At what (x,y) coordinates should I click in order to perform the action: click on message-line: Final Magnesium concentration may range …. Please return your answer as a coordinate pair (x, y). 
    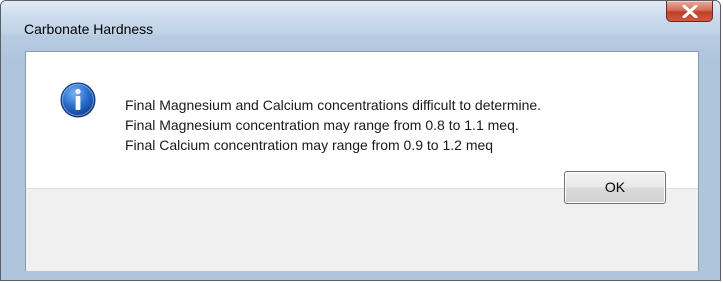
    Looking at the image, I should click on (322, 125).